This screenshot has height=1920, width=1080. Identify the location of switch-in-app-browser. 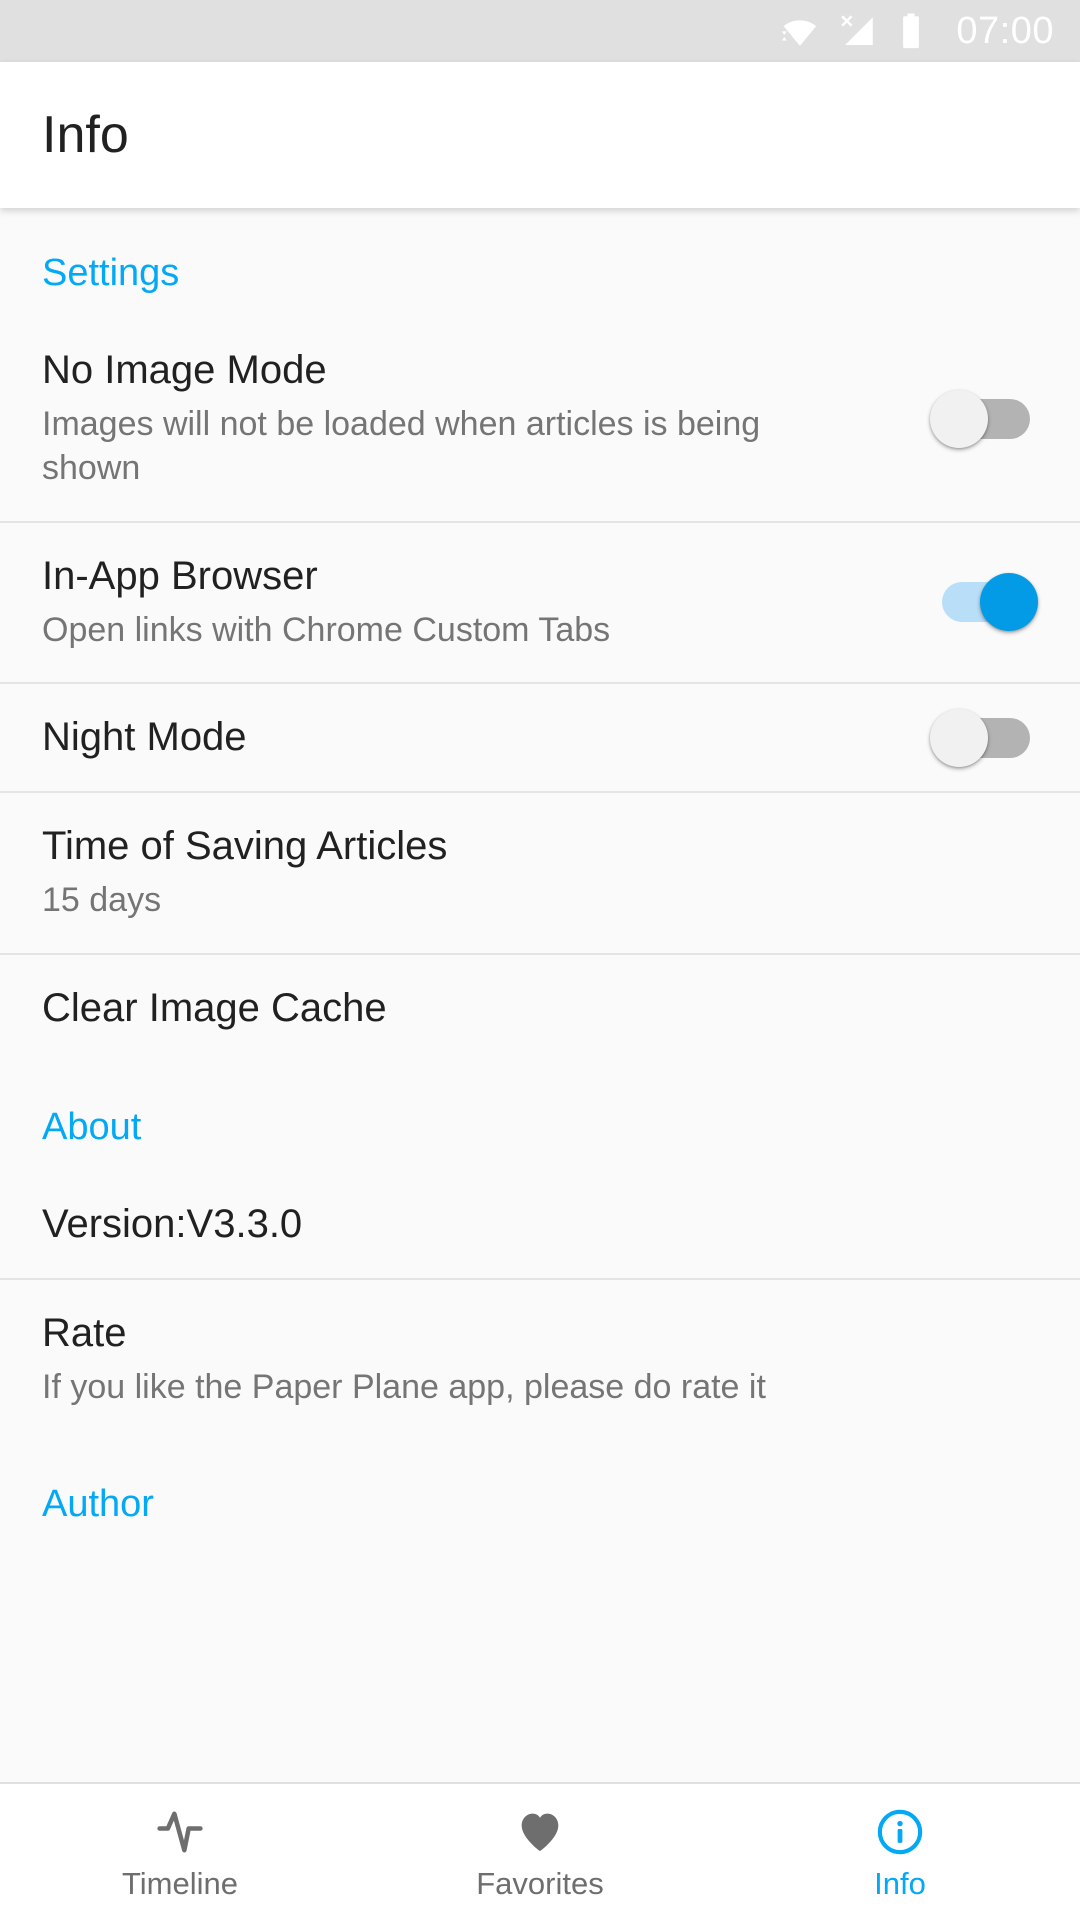
(986, 602).